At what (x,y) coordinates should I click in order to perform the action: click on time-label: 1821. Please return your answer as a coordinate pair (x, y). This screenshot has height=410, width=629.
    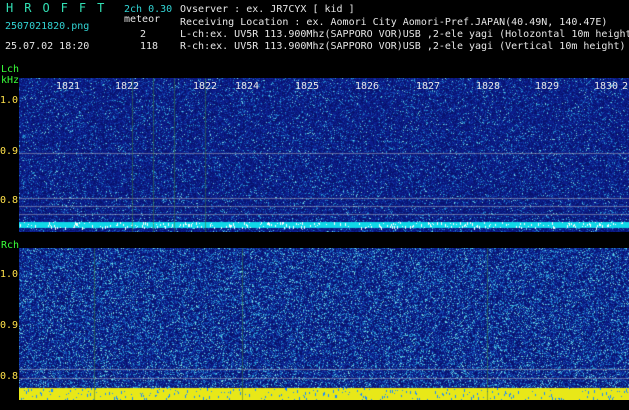
    Looking at the image, I should click on (68, 86).